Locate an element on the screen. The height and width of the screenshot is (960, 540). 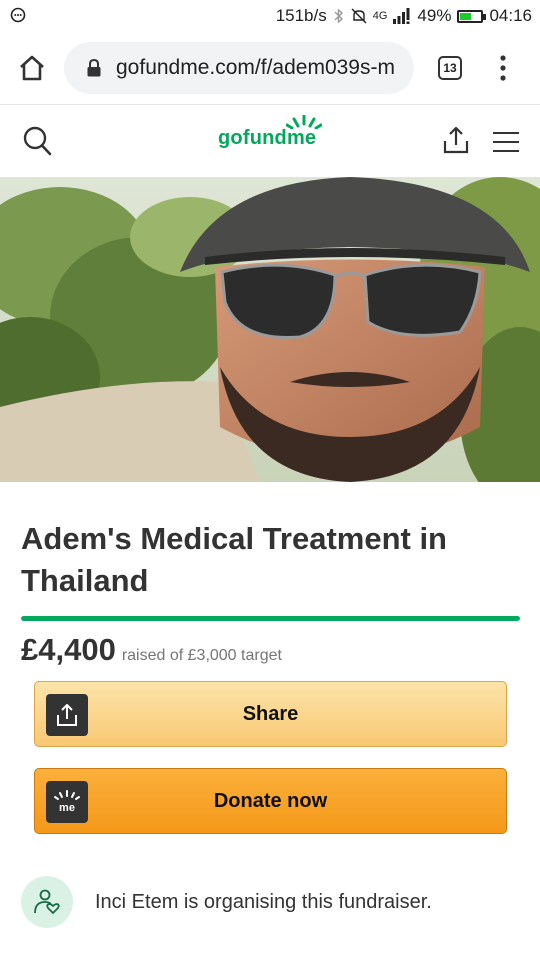
battery-icon is located at coordinates (472, 16).